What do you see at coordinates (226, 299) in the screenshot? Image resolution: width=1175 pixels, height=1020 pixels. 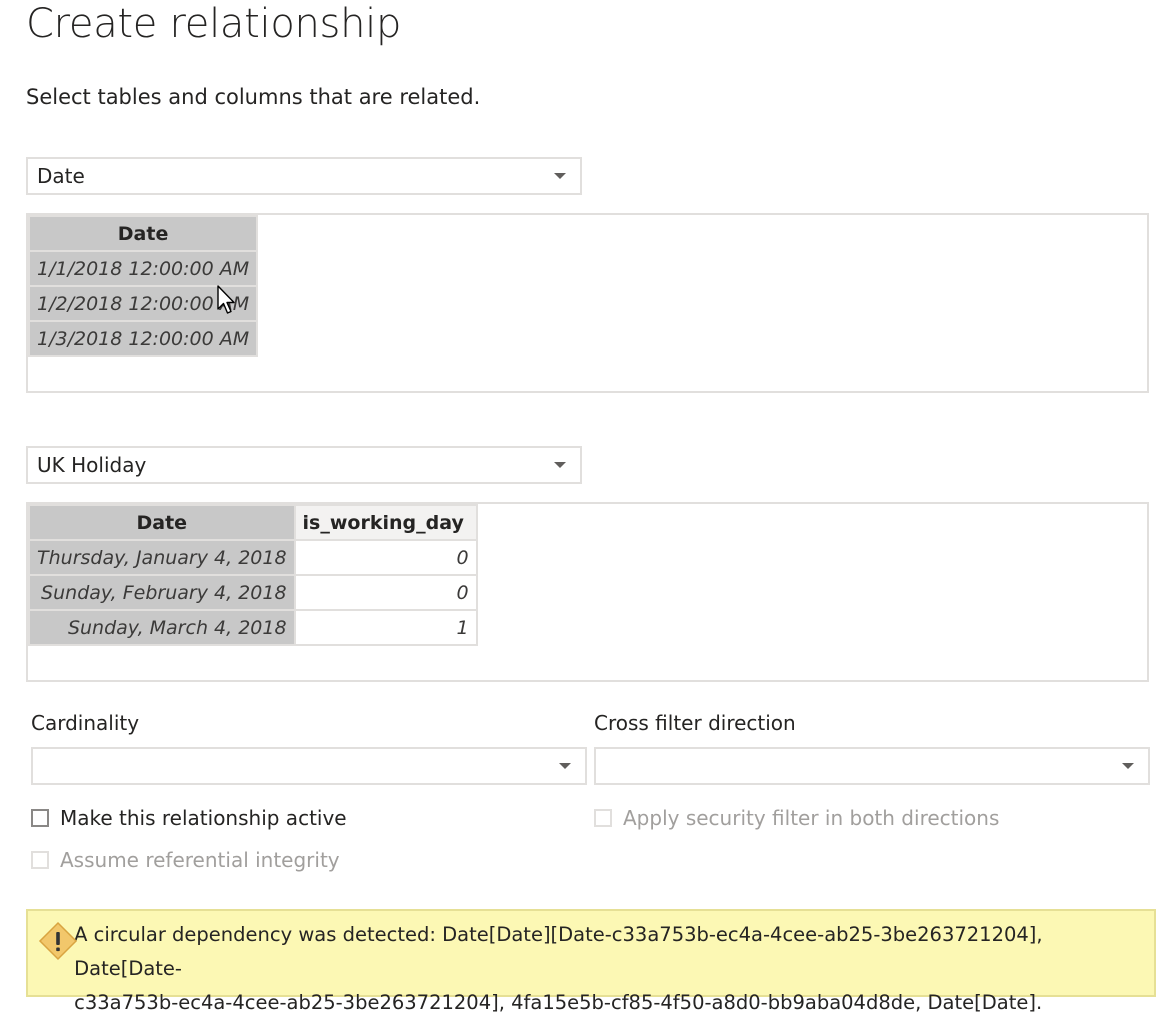 I see `mouse-cursor-icon` at bounding box center [226, 299].